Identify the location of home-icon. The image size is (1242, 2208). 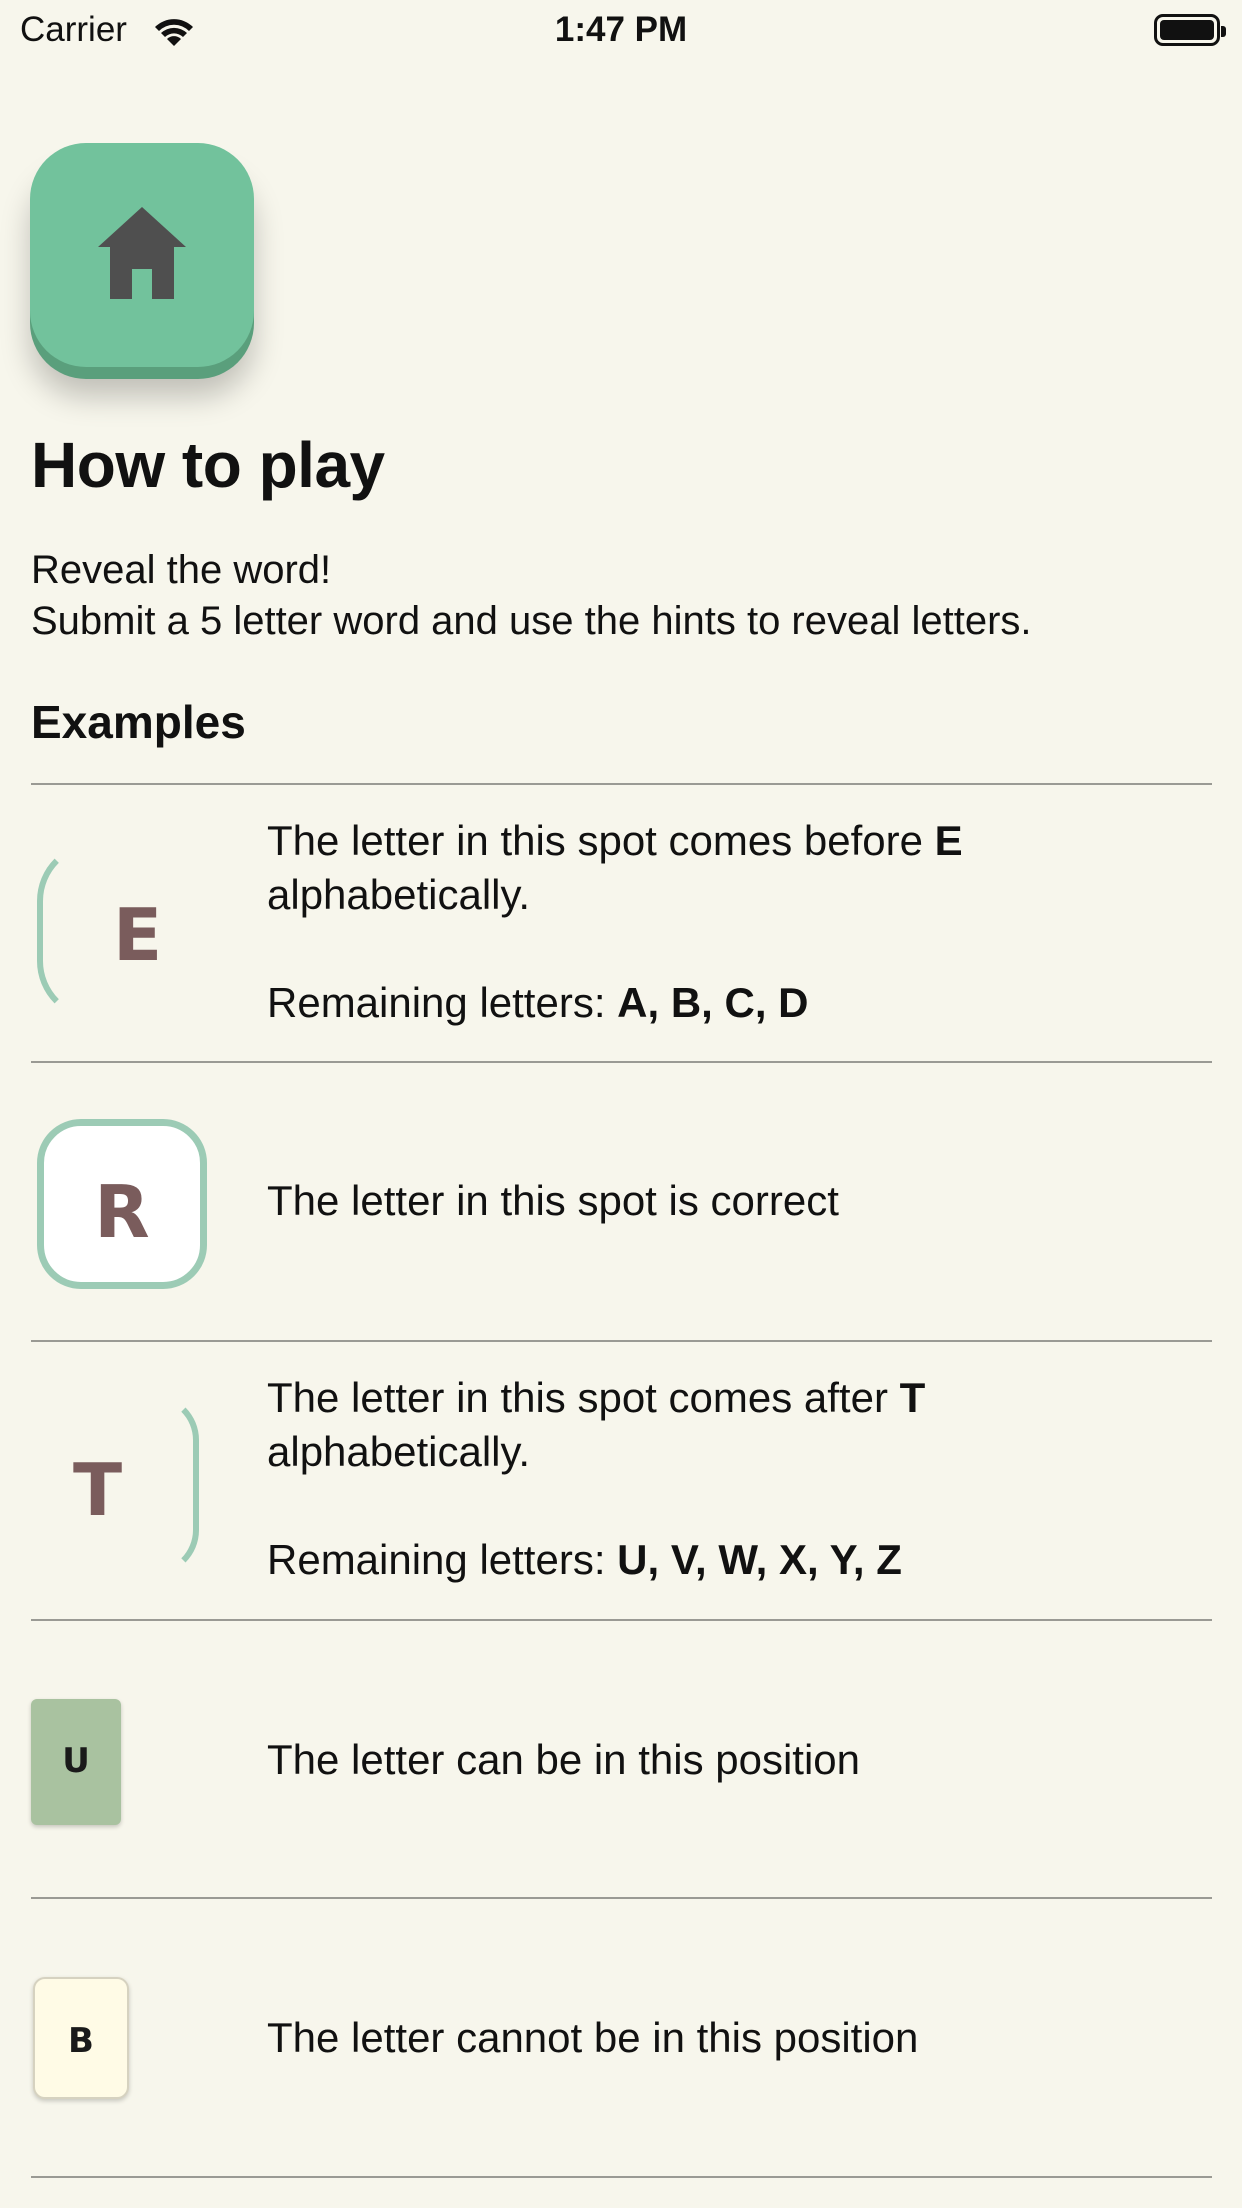
(142, 253).